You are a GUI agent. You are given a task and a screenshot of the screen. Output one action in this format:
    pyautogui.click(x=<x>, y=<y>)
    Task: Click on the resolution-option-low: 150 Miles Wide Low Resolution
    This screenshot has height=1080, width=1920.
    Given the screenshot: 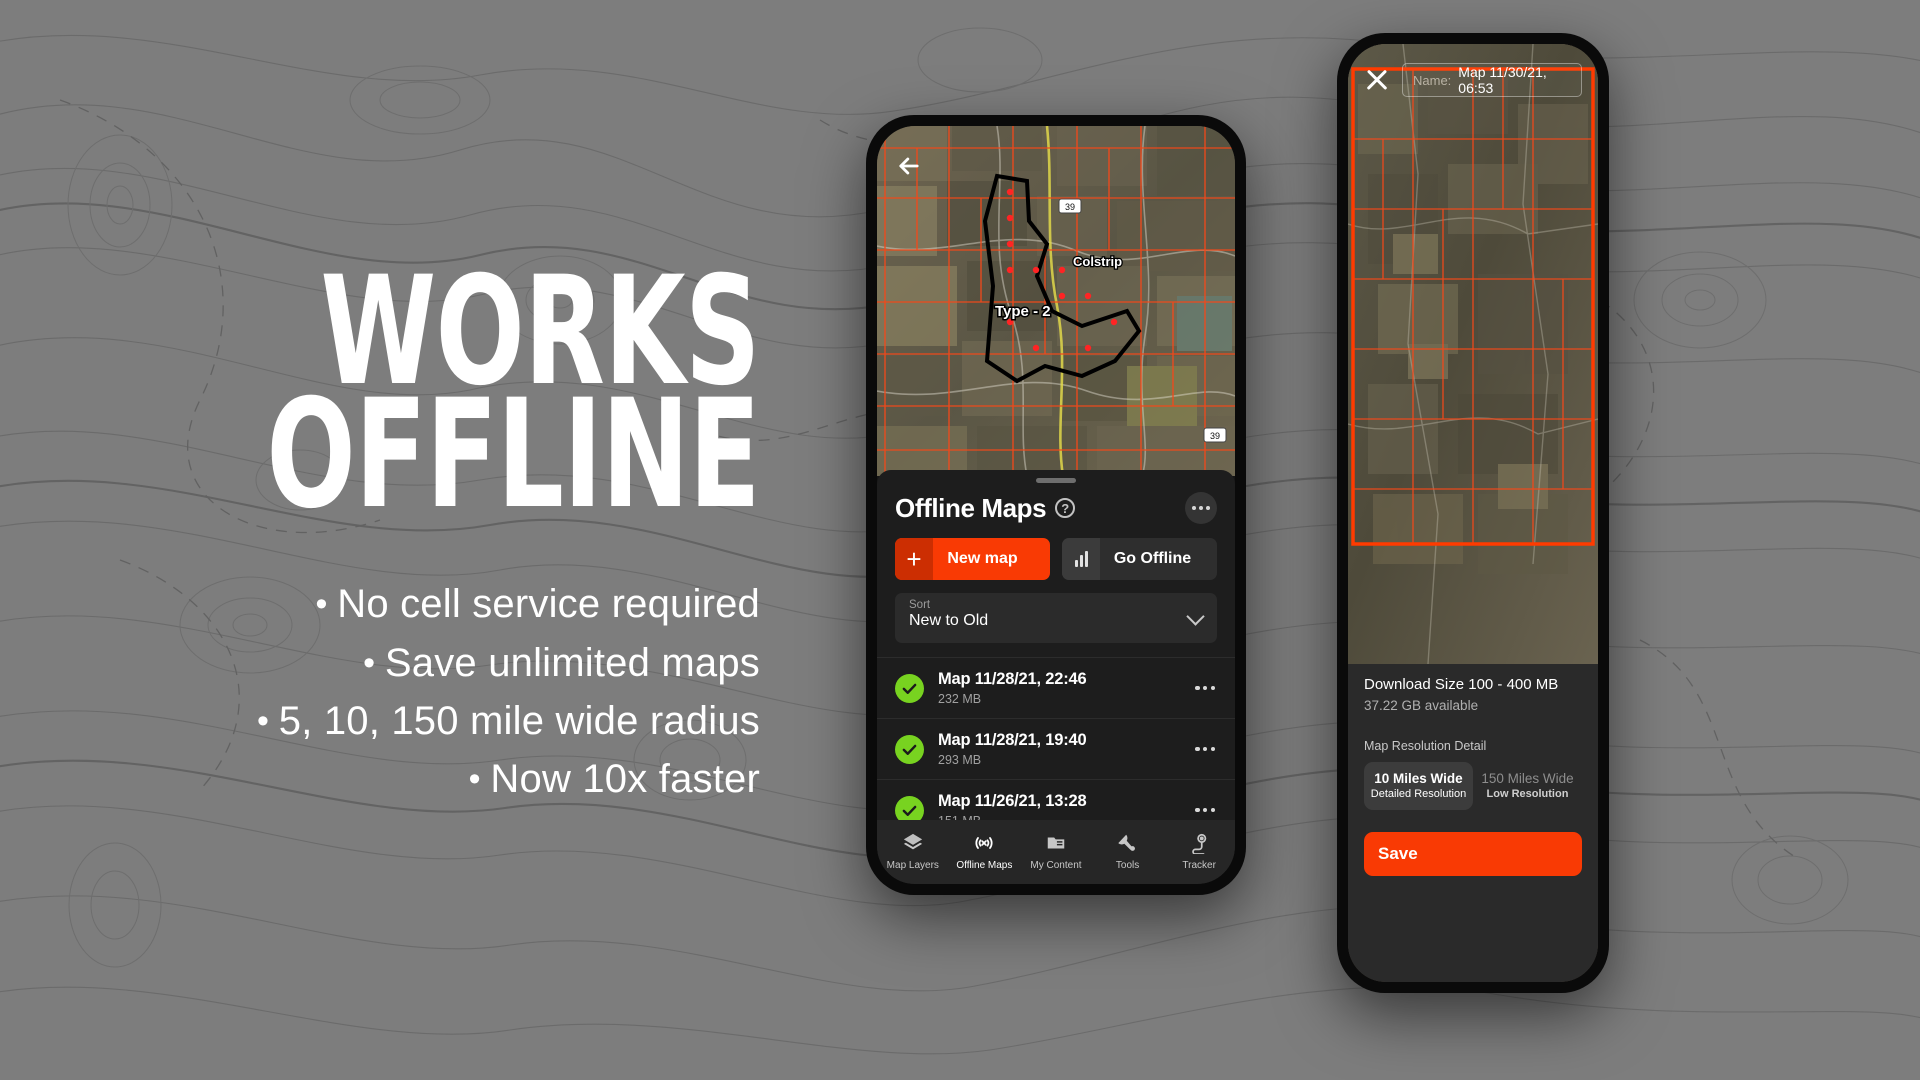 What is the action you would take?
    pyautogui.click(x=1527, y=786)
    